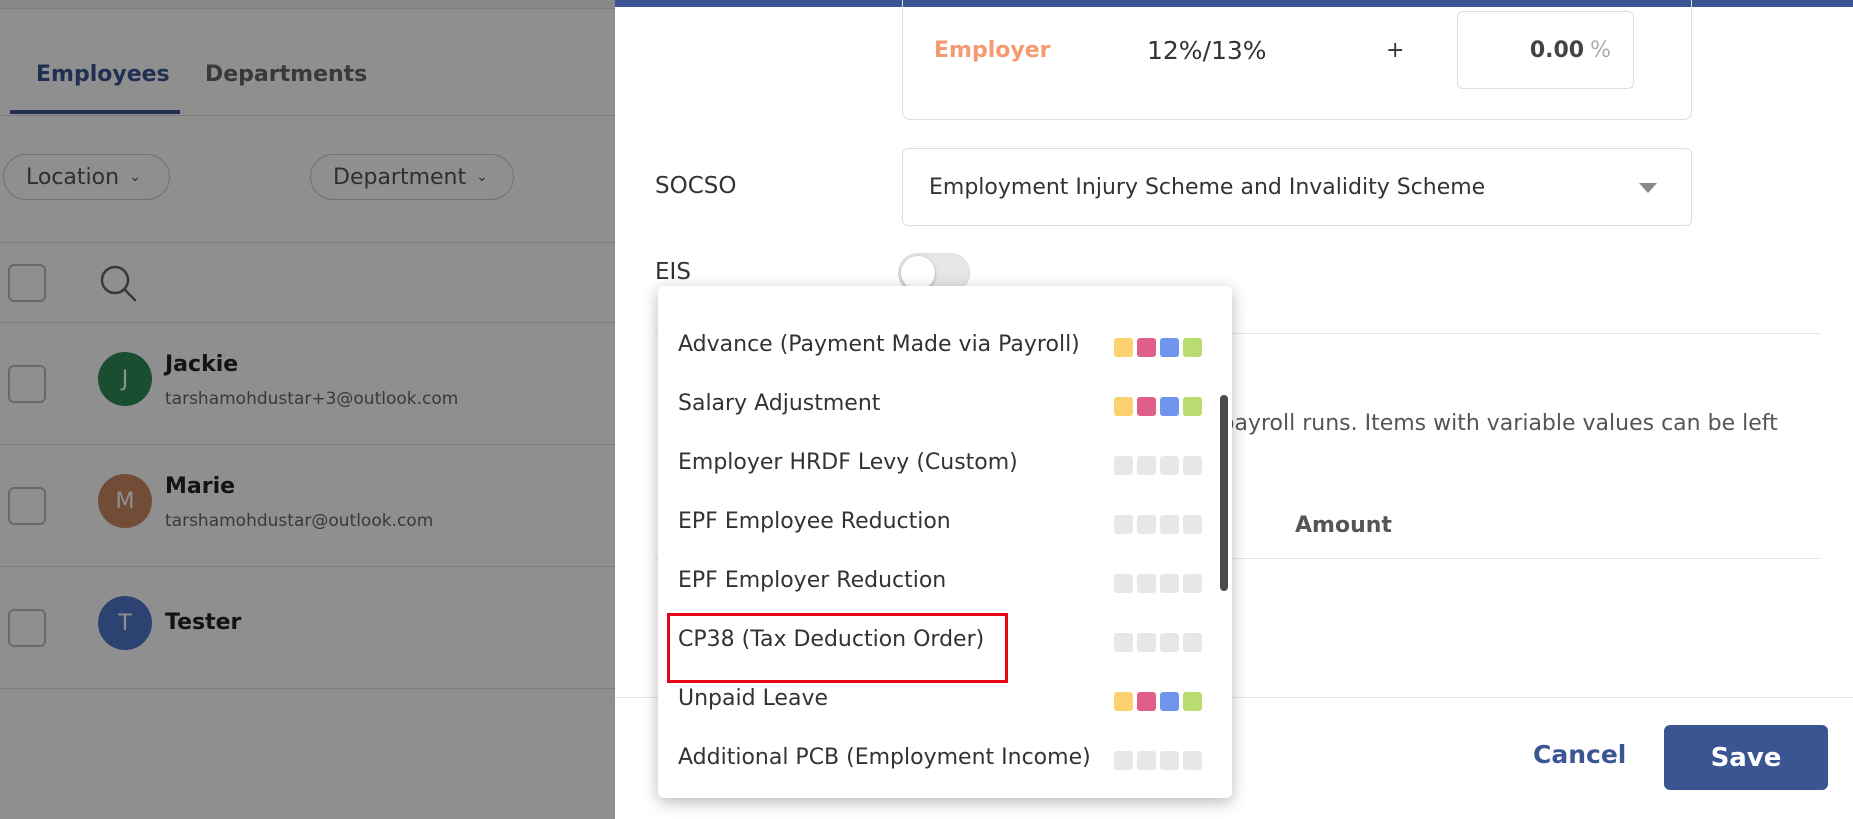  I want to click on plus-sign: +, so click(1395, 50).